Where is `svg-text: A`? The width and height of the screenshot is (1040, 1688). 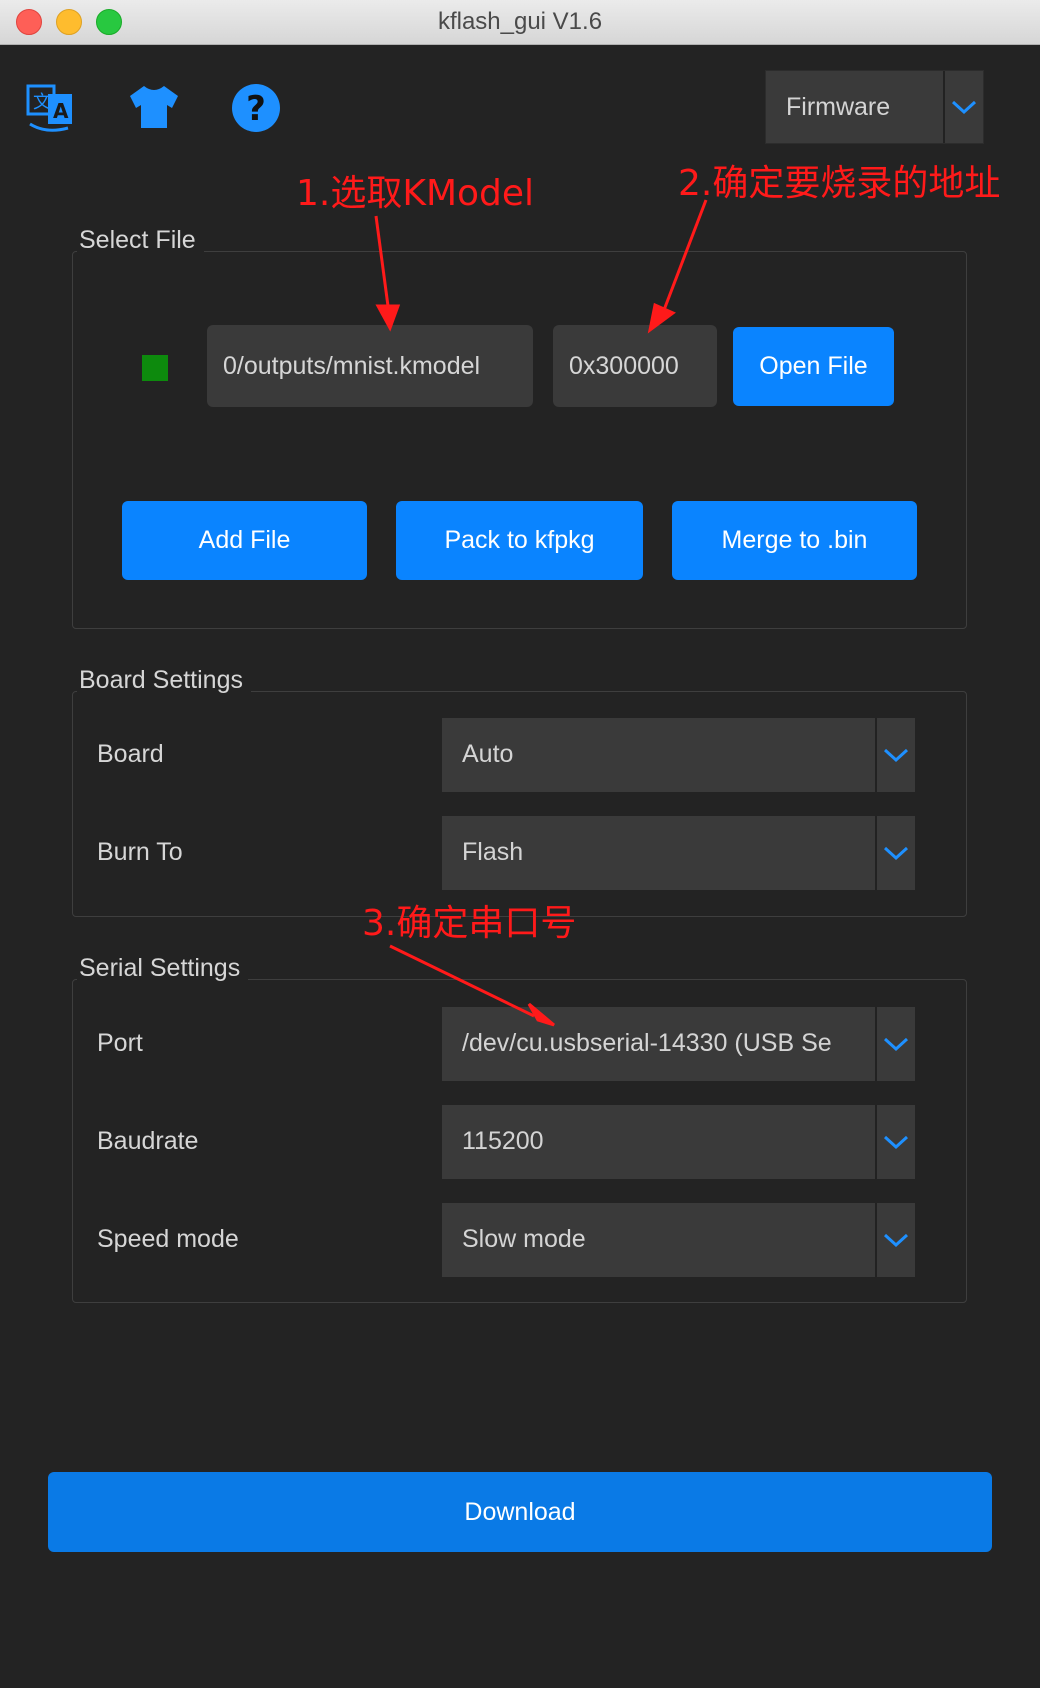
svg-text: A is located at coordinates (61, 111).